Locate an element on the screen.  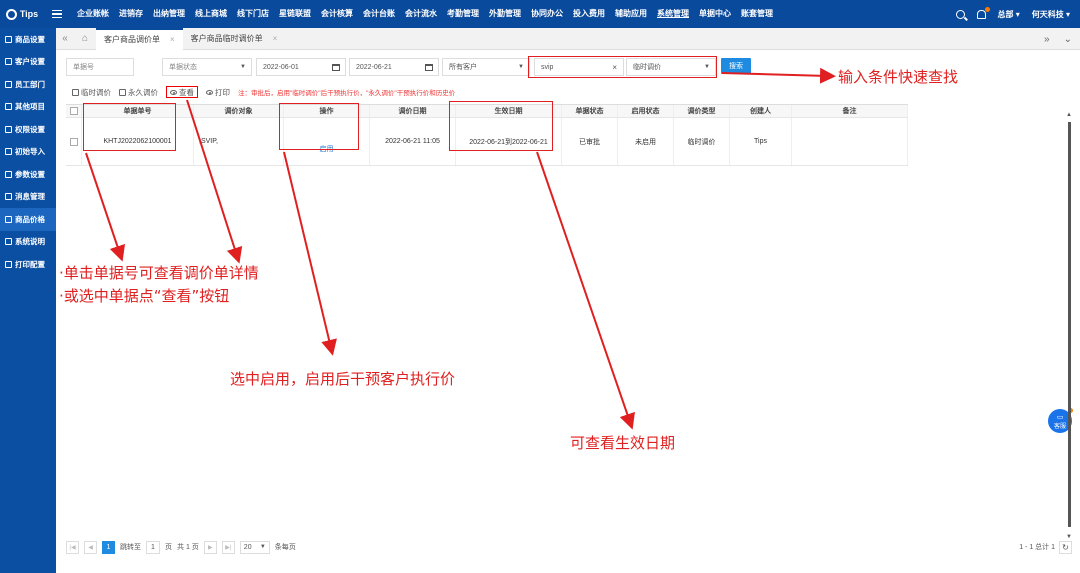
print-button: 打印 is located at coordinates (218, 92).